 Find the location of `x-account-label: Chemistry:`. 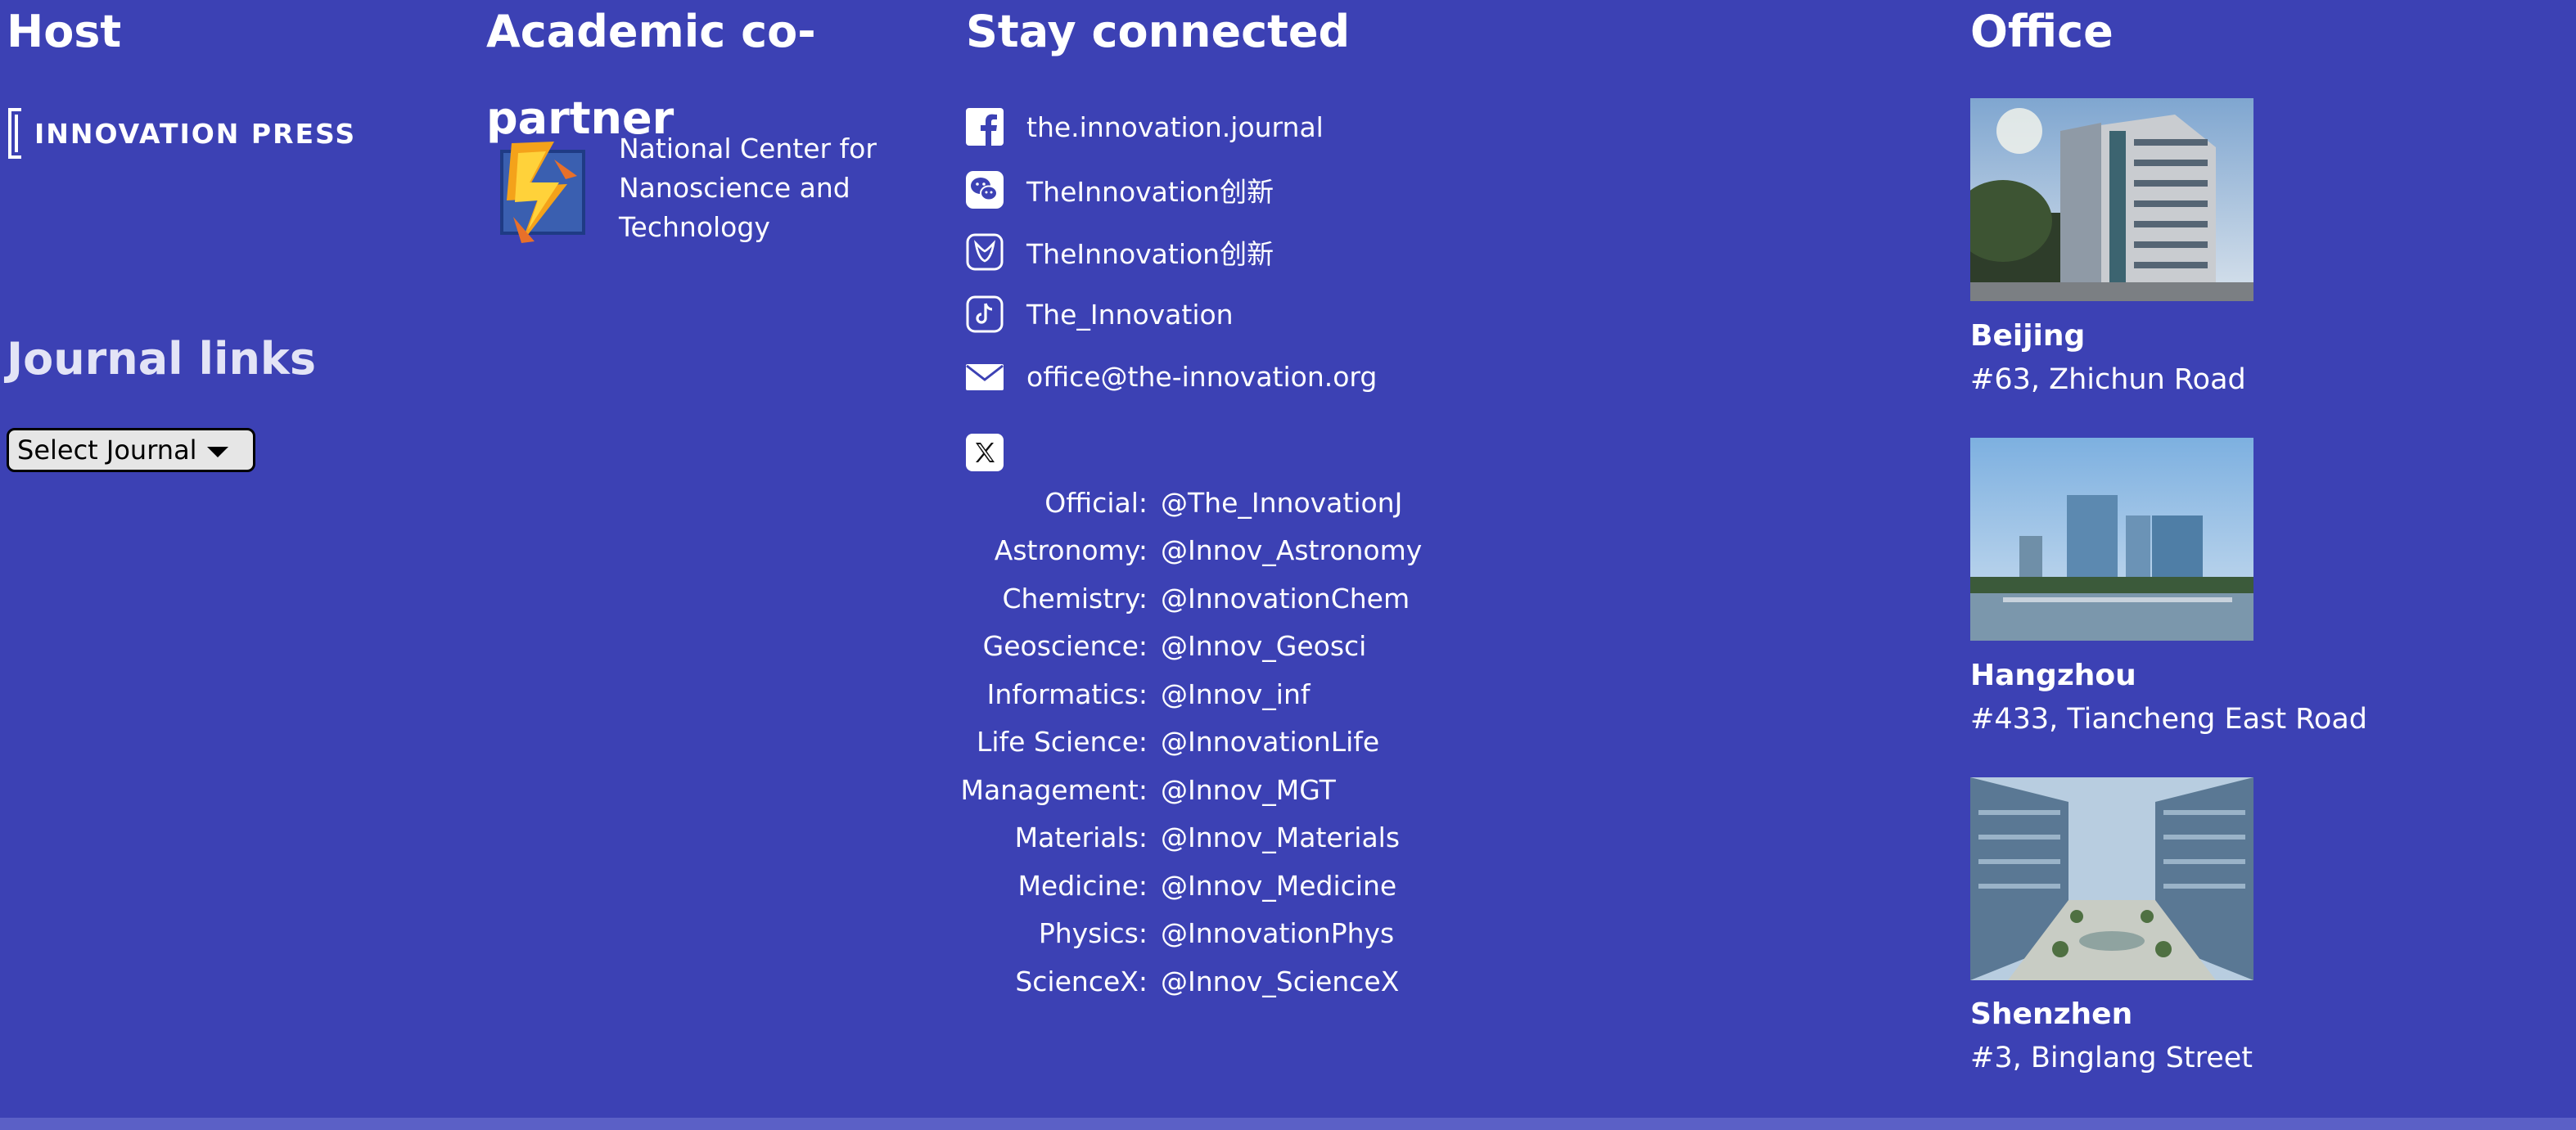

x-account-label: Chemistry: is located at coordinates (1075, 598).